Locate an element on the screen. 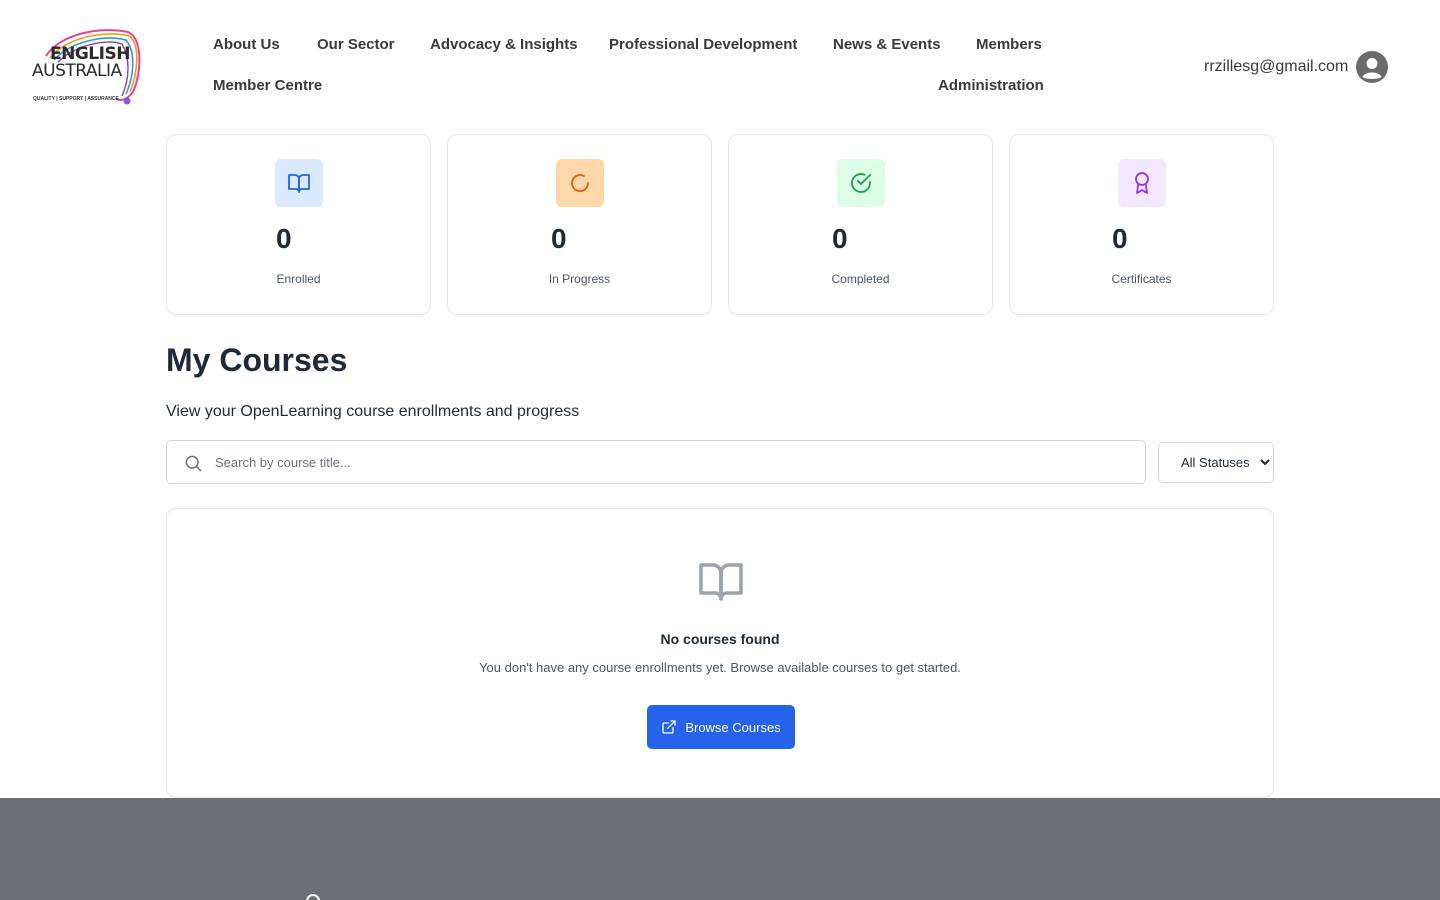  logo-tagline: QUALITY | SUPPORT | ASSURANCE is located at coordinates (76, 99).